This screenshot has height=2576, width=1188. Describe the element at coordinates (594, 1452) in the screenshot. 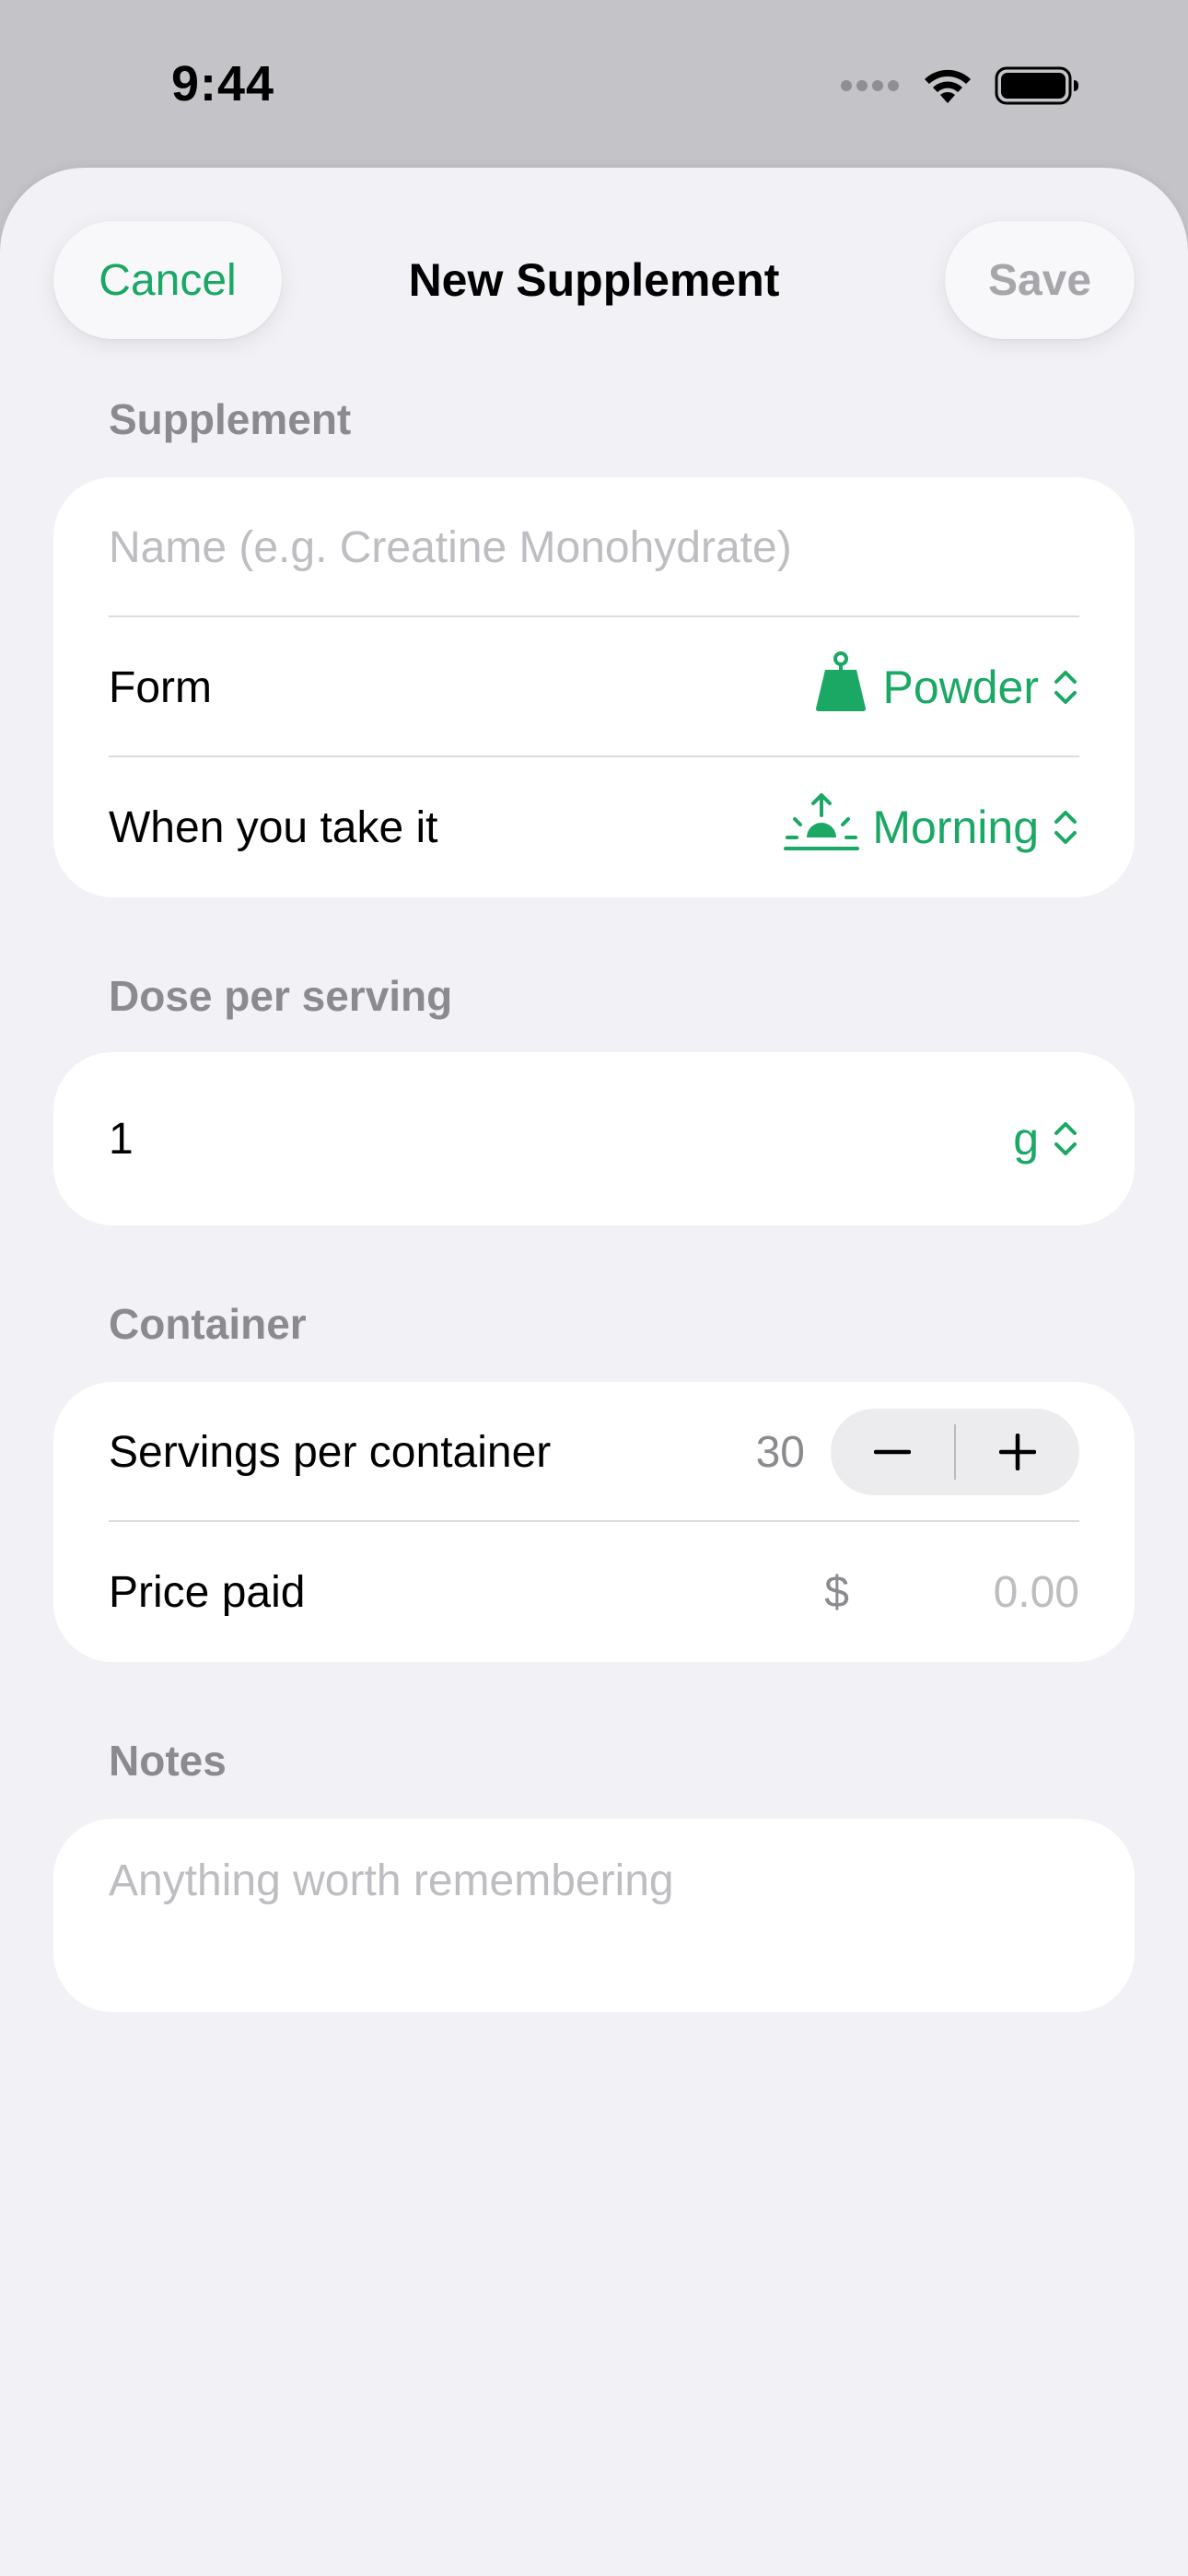

I see `servings-row: Servings per container 30` at that location.